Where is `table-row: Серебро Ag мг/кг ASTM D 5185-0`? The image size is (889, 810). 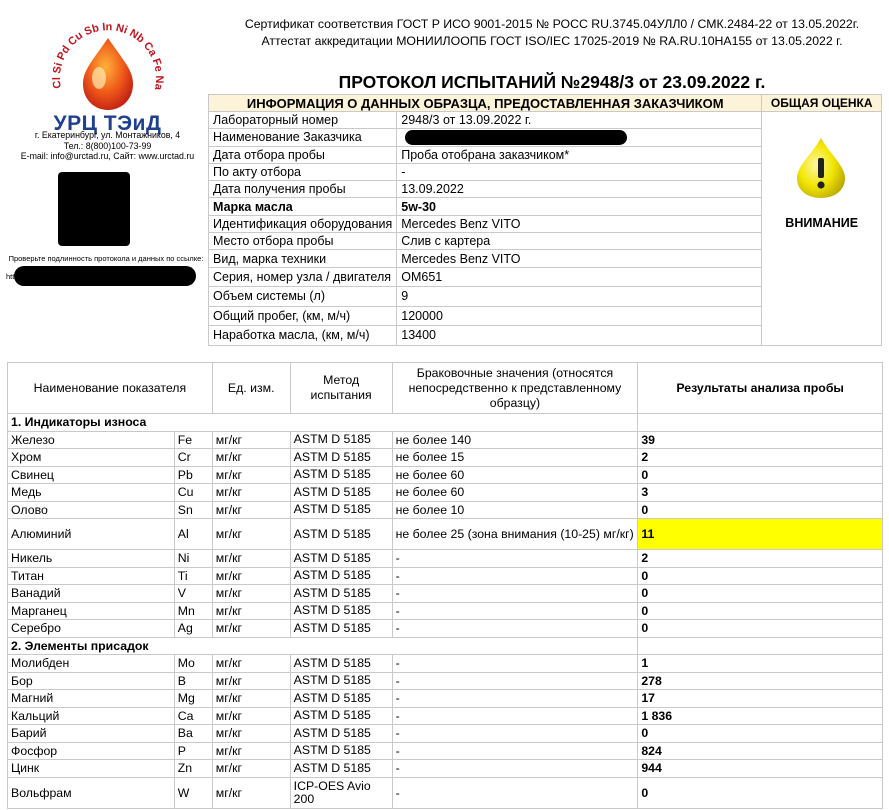 table-row: Серебро Ag мг/кг ASTM D 5185-0 is located at coordinates (445, 628).